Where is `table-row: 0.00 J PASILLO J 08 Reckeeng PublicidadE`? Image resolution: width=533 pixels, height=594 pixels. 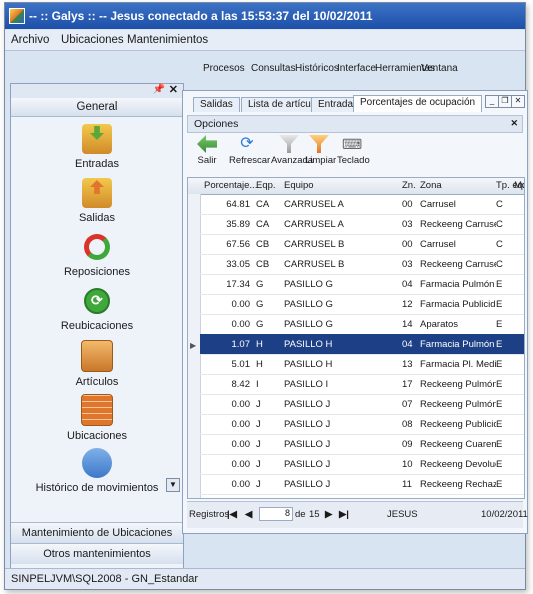
table-row: 0.00 J PASILLO J 08 Reckeeng PublicidadE is located at coordinates (362, 424).